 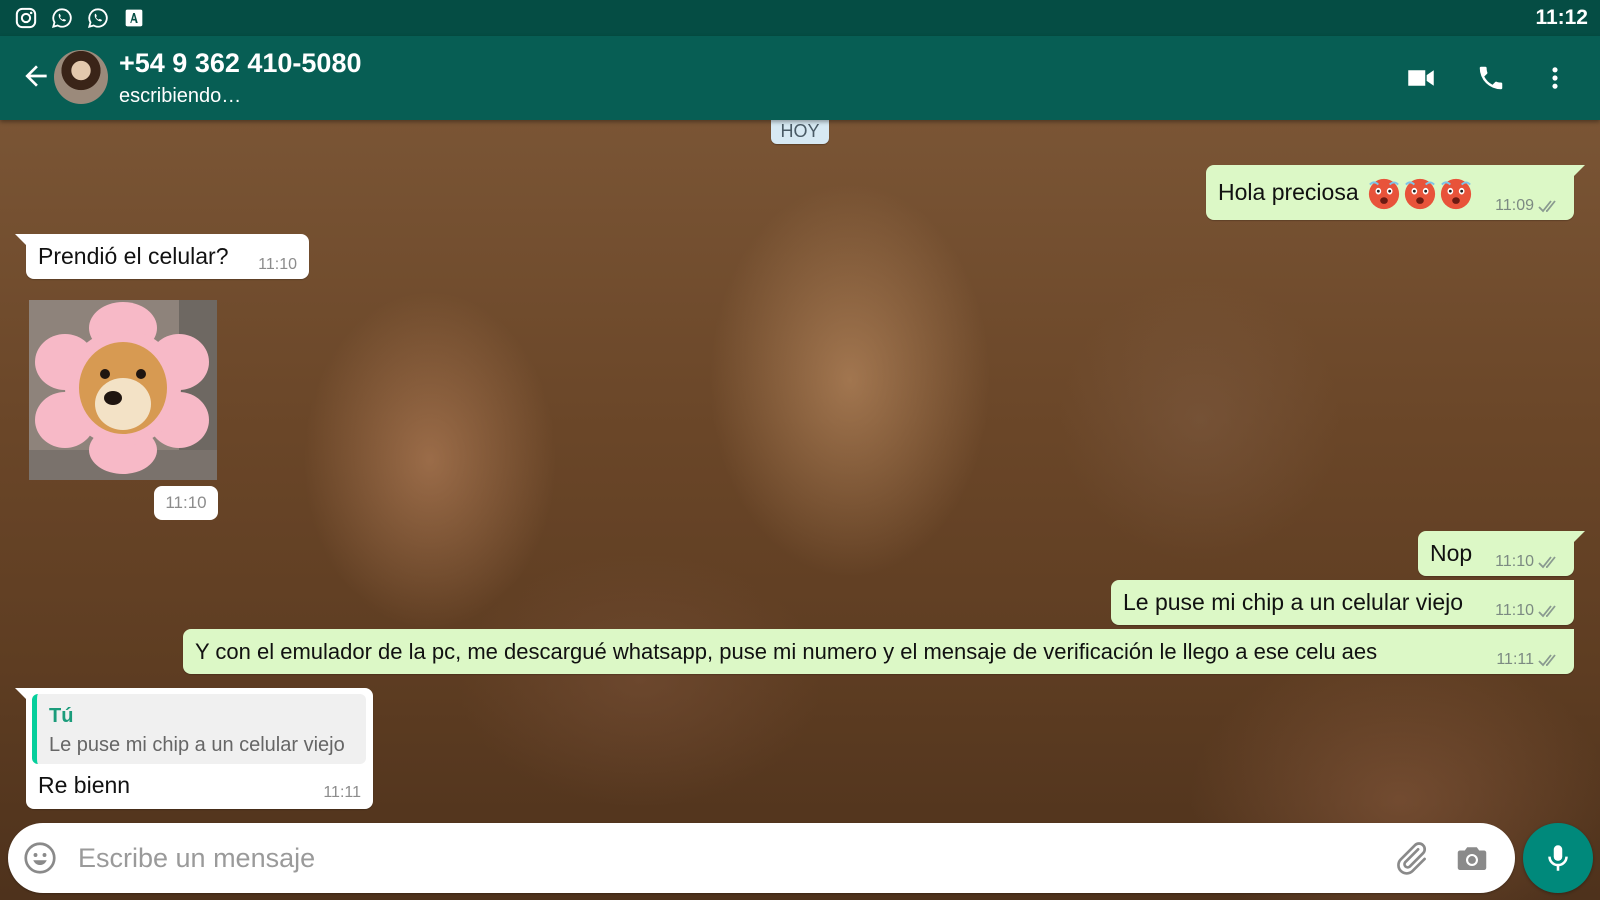 I want to click on avatar, so click(x=81, y=77).